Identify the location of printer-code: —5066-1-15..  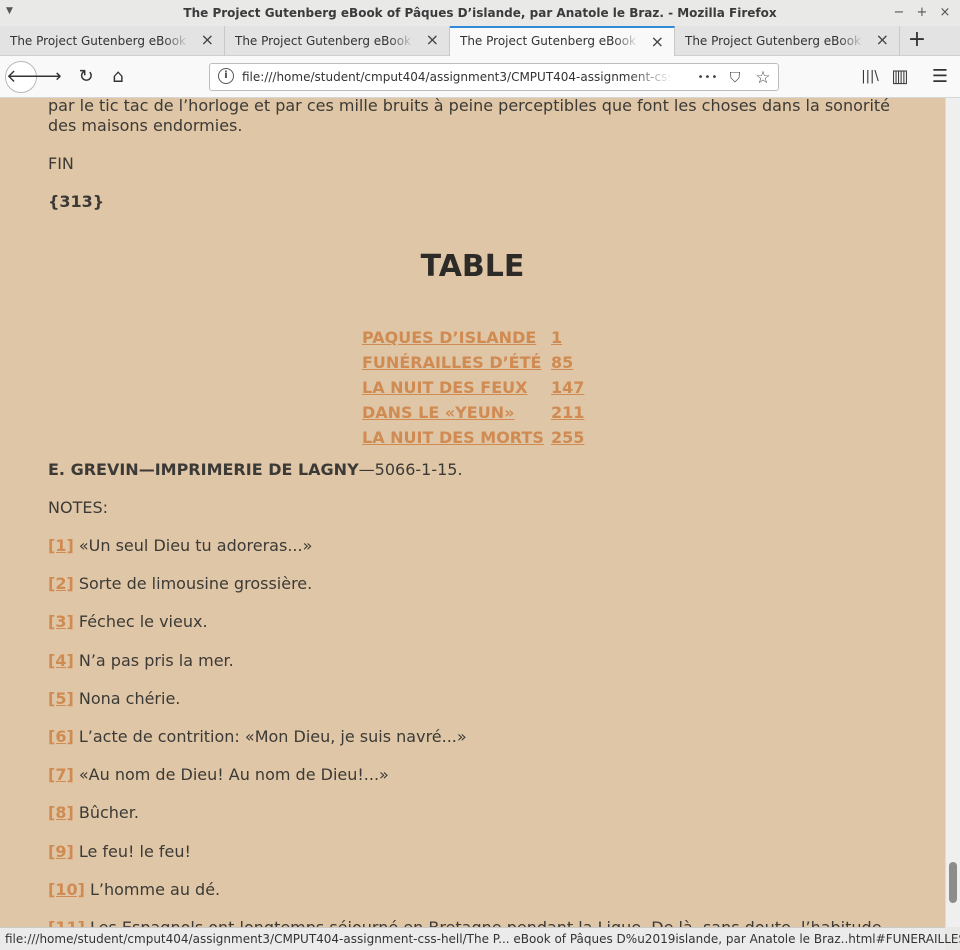
(410, 469).